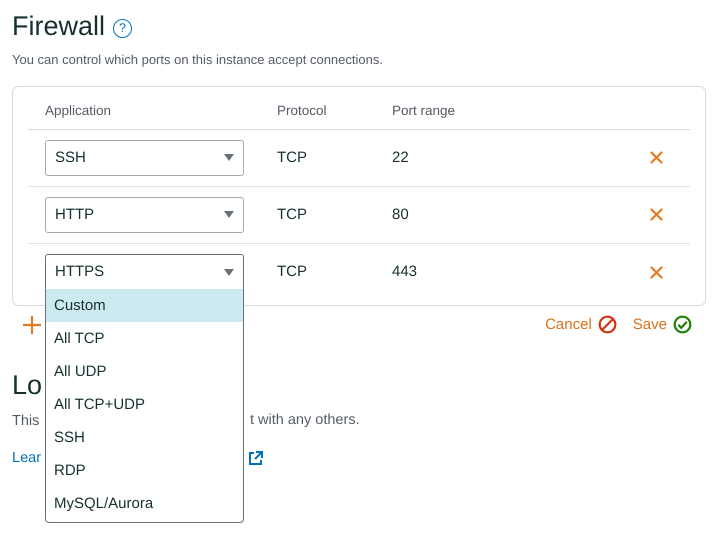  What do you see at coordinates (144, 503) in the screenshot?
I see `dropdown-option: MySQL/Aurora` at bounding box center [144, 503].